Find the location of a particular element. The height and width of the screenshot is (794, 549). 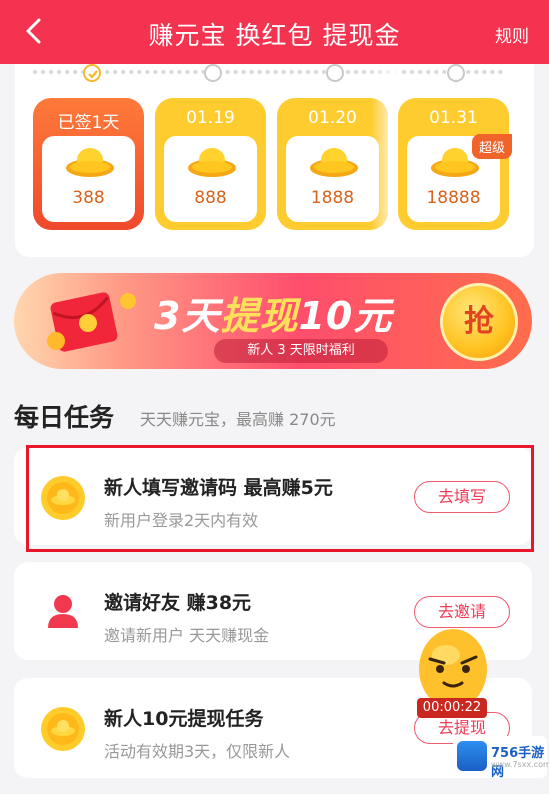

highlight-frame is located at coordinates (280, 498).